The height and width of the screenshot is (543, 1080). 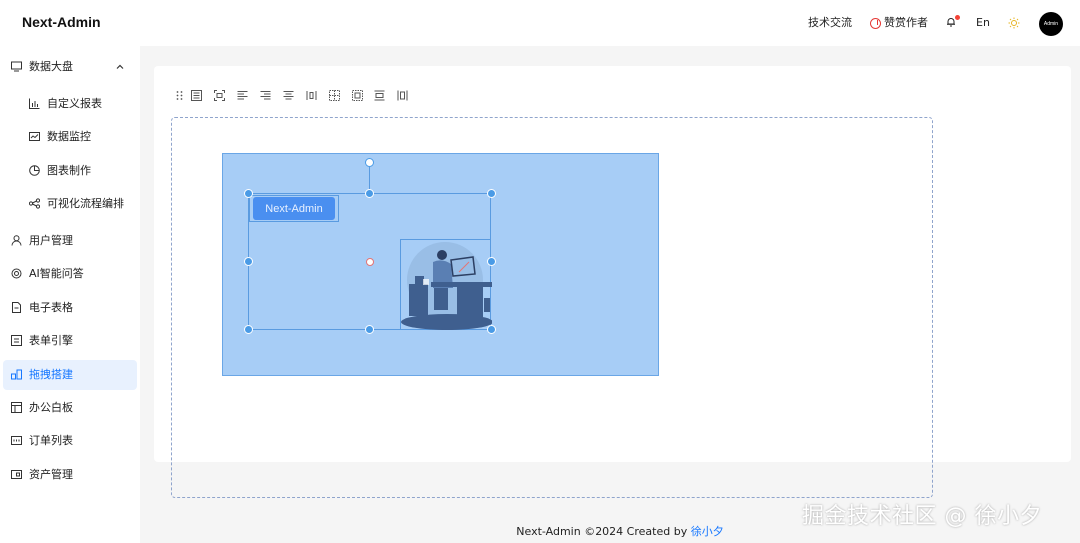 I want to click on bar-chart-icon, so click(x=34, y=103).